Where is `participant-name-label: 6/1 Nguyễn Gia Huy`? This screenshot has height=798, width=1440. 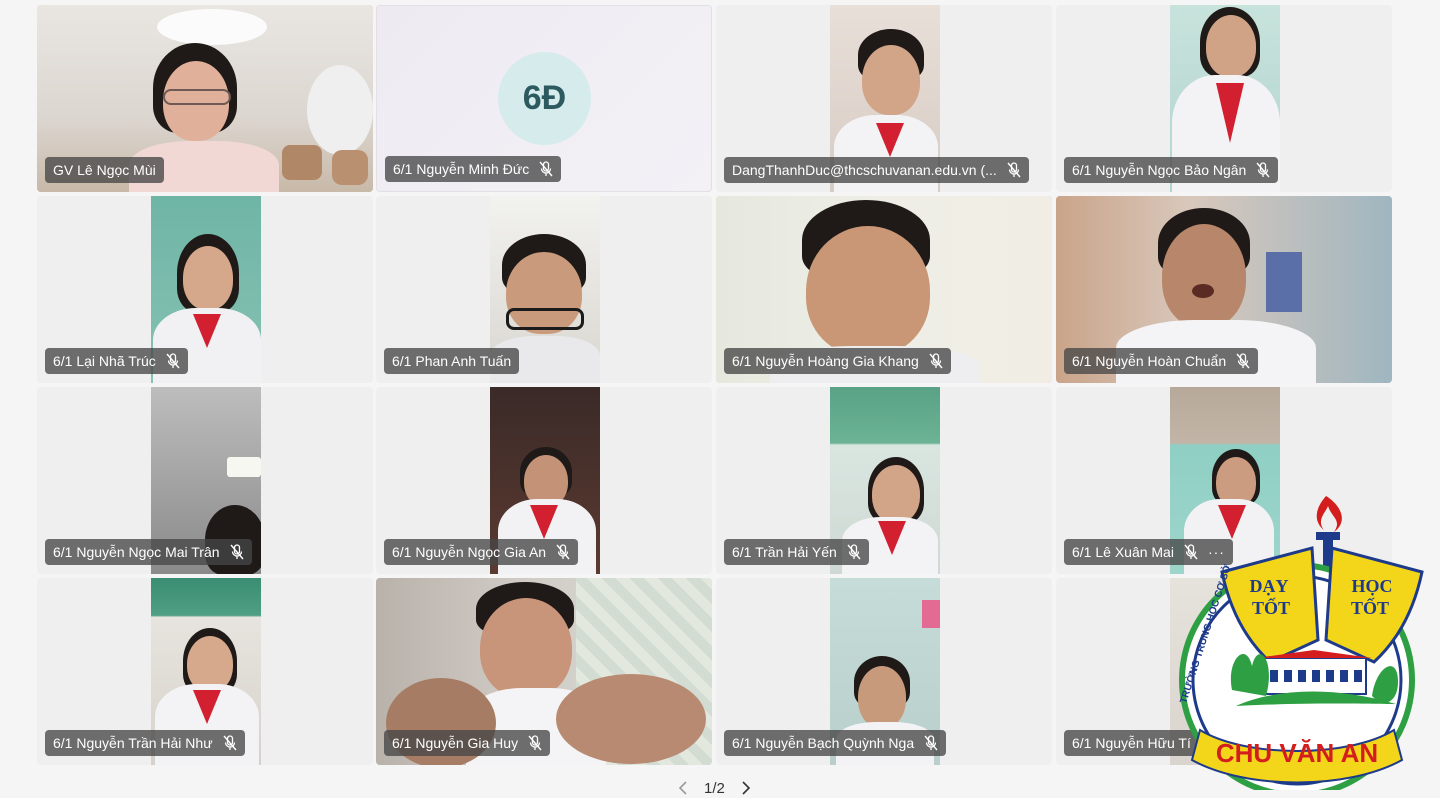 participant-name-label: 6/1 Nguyễn Gia Huy is located at coordinates (467, 743).